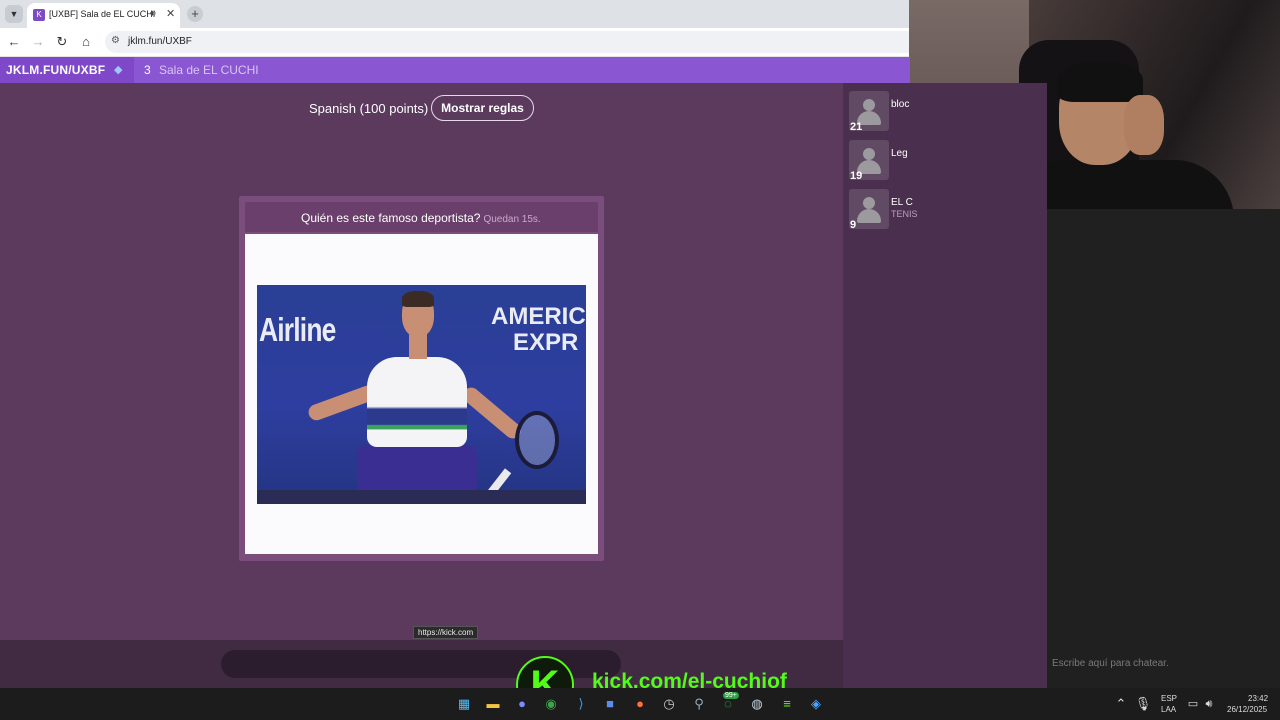 The height and width of the screenshot is (720, 1280). I want to click on player-item: 9 EL C TENIS, so click(948, 209).